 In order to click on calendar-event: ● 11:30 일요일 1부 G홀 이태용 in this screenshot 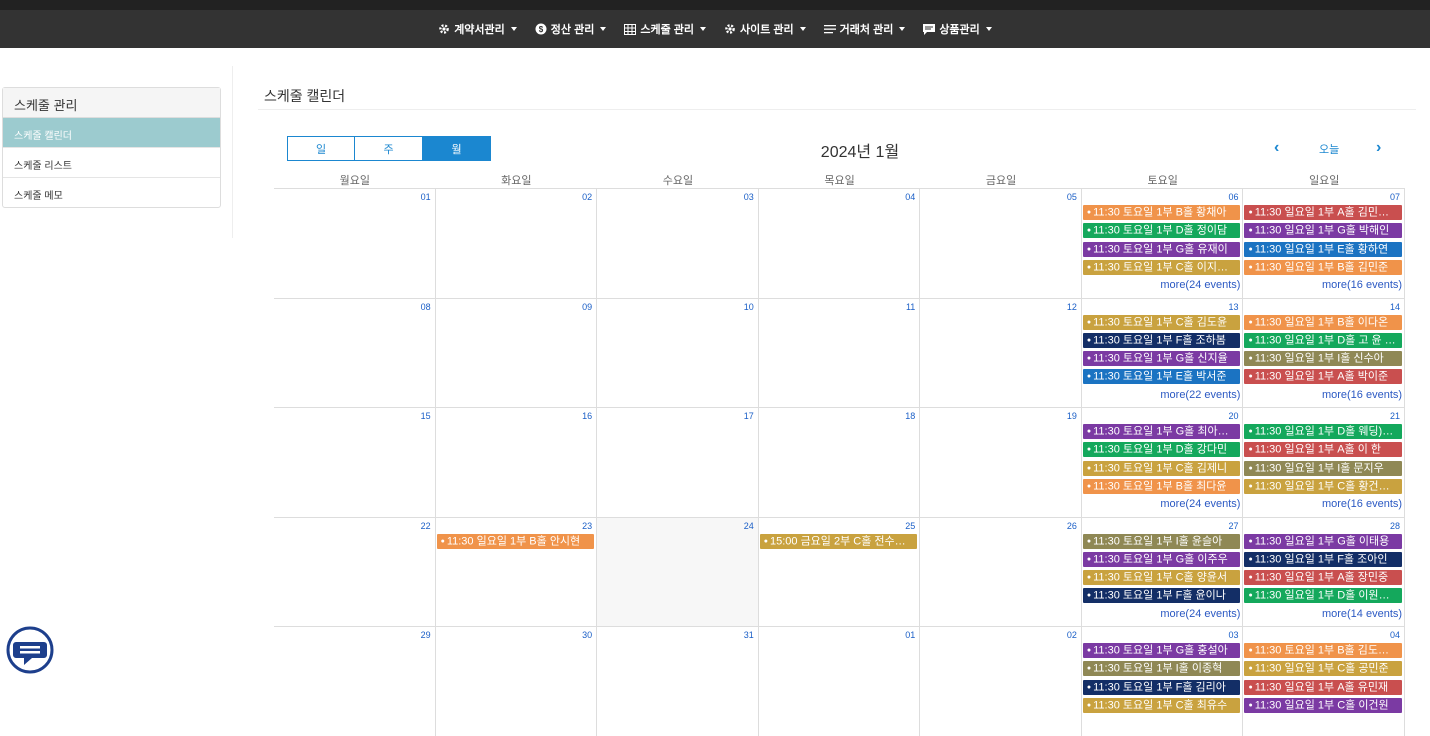, I will do `click(1323, 541)`.